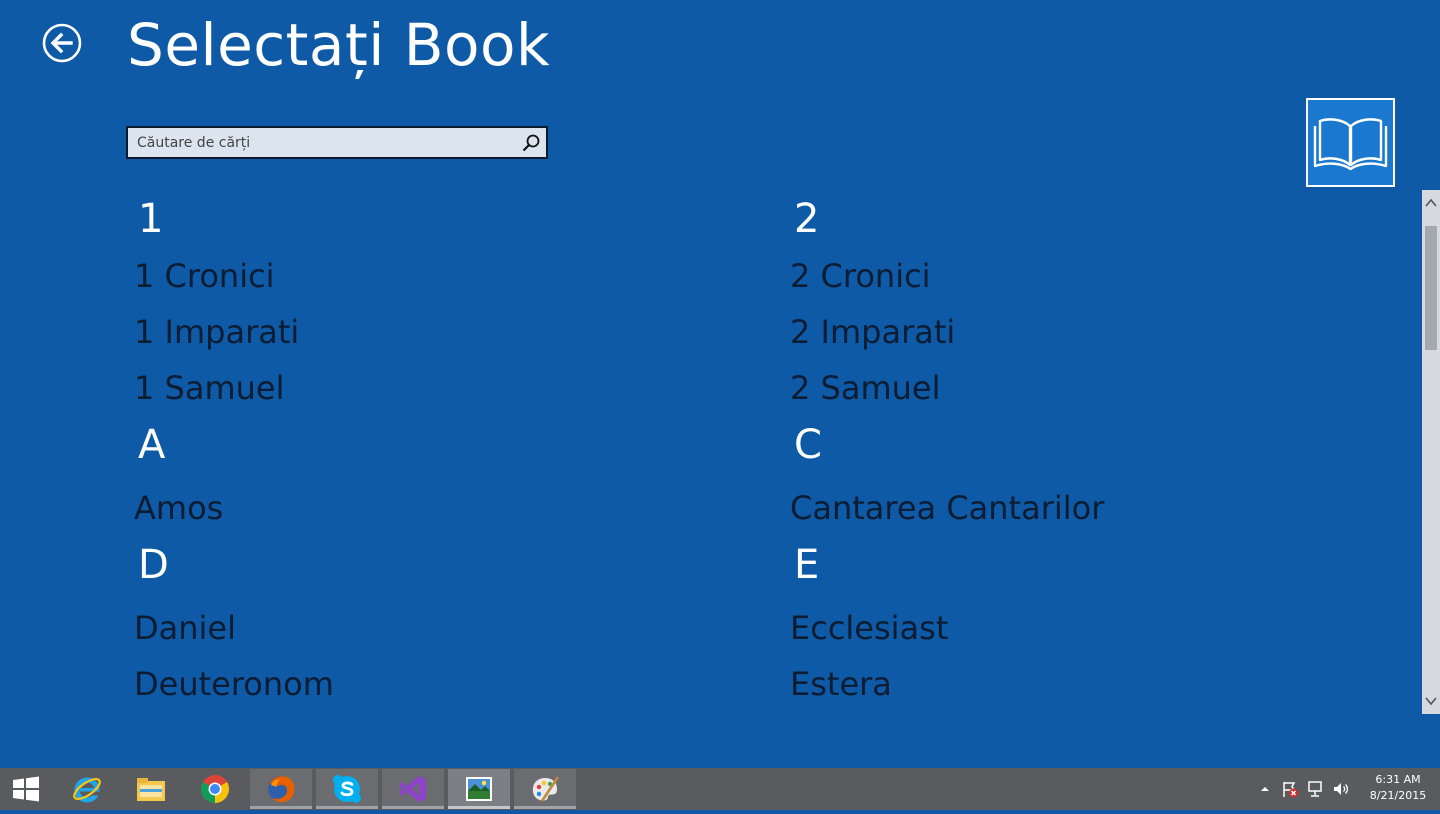 The height and width of the screenshot is (814, 1440). I want to click on taskbar-app-internet-explorer, so click(87, 789).